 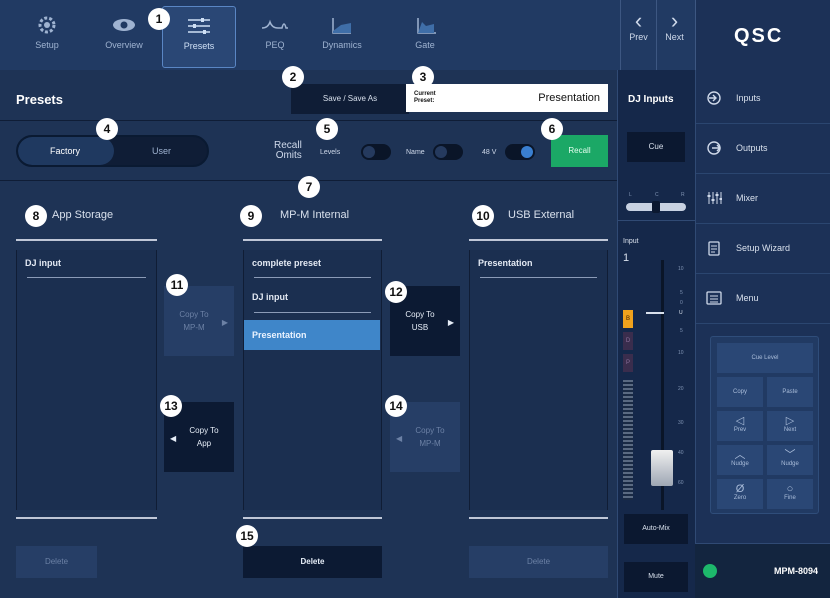 I want to click on pan-knob, so click(x=656, y=207).